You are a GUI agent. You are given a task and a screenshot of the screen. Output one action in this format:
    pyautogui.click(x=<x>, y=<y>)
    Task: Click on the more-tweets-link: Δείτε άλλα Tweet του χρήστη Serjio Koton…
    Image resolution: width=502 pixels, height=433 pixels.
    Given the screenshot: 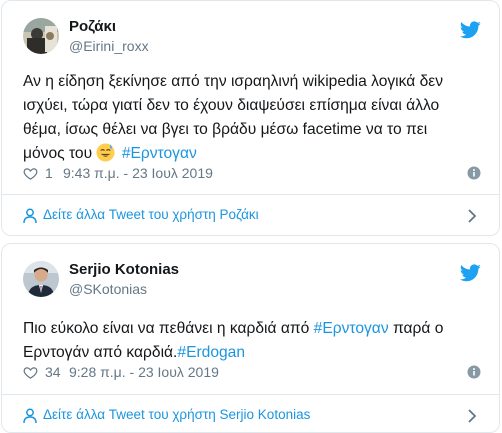 What is the action you would take?
    pyautogui.click(x=250, y=413)
    